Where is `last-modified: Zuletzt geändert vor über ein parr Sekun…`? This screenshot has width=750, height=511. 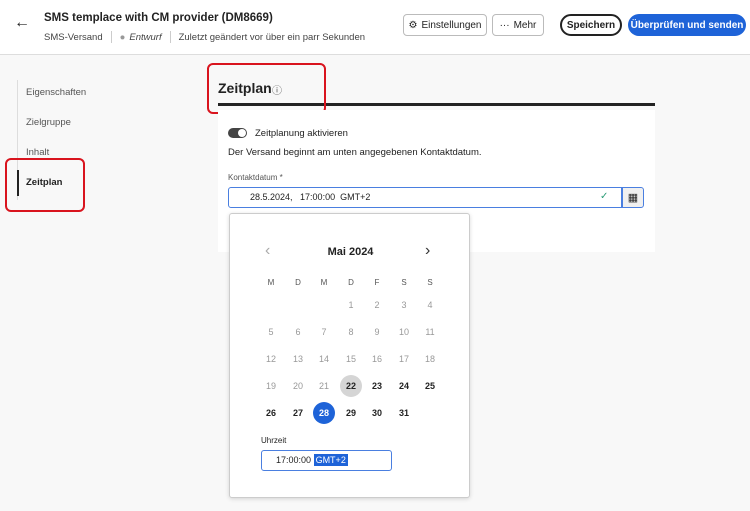
last-modified: Zuletzt geändert vor über ein parr Sekun… is located at coordinates (272, 37).